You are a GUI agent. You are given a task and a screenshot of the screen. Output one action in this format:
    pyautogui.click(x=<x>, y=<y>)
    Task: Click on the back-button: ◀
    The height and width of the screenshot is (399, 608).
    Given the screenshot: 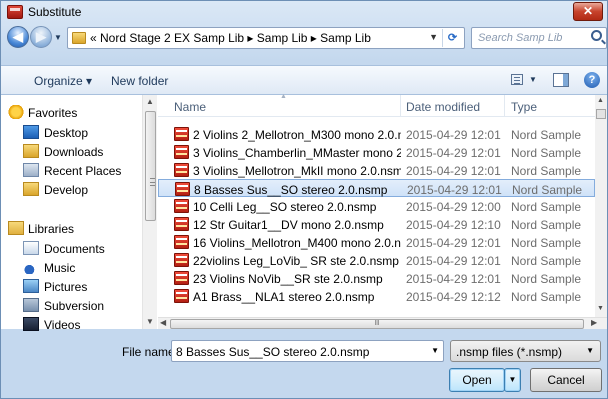 What is the action you would take?
    pyautogui.click(x=18, y=37)
    